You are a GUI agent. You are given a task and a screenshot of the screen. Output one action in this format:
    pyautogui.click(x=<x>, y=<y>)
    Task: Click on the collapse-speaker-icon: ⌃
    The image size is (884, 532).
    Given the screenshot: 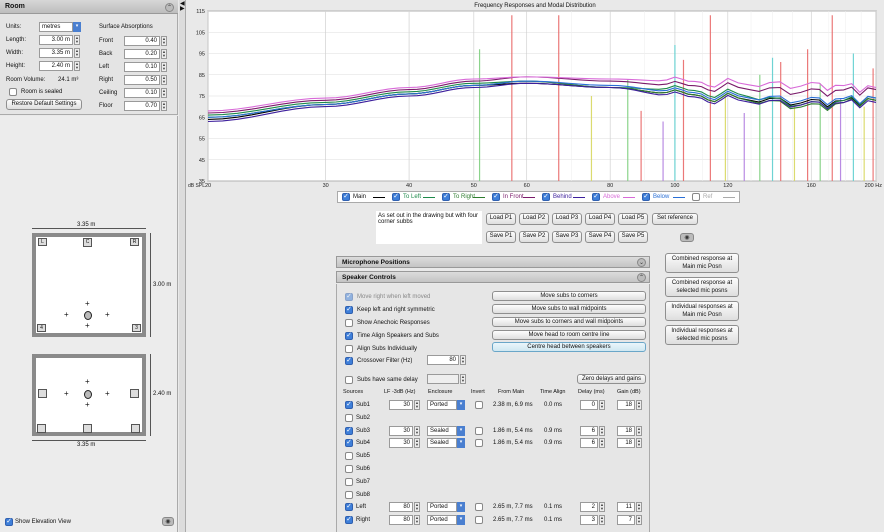 What is the action you would take?
    pyautogui.click(x=641, y=277)
    